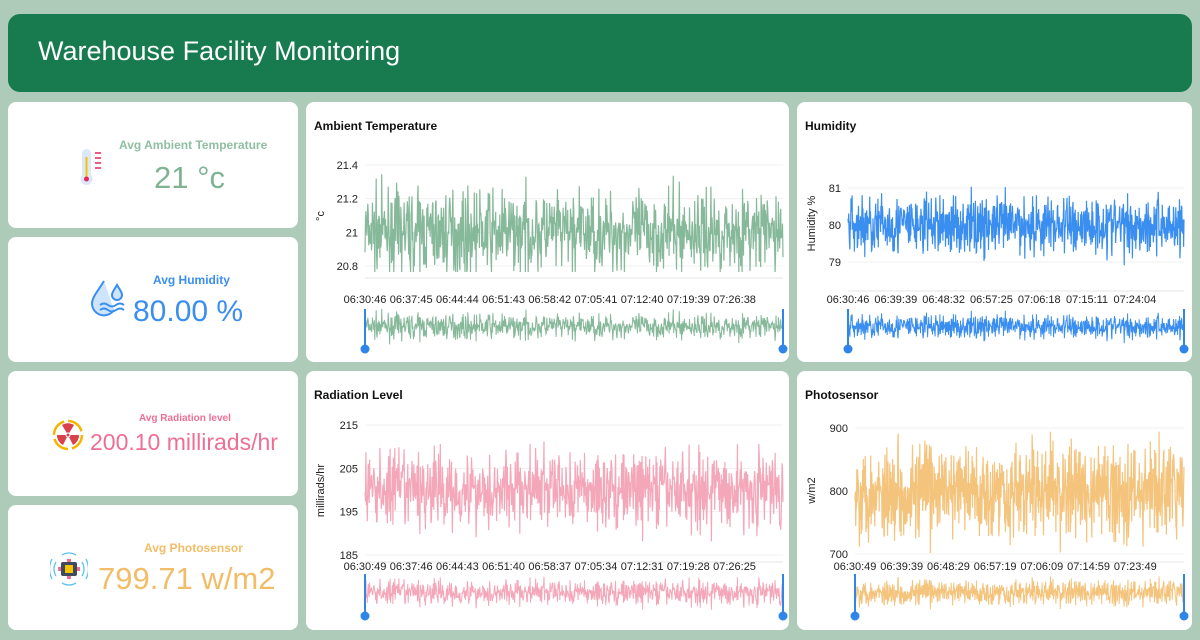  I want to click on radiation-icon, so click(68, 435).